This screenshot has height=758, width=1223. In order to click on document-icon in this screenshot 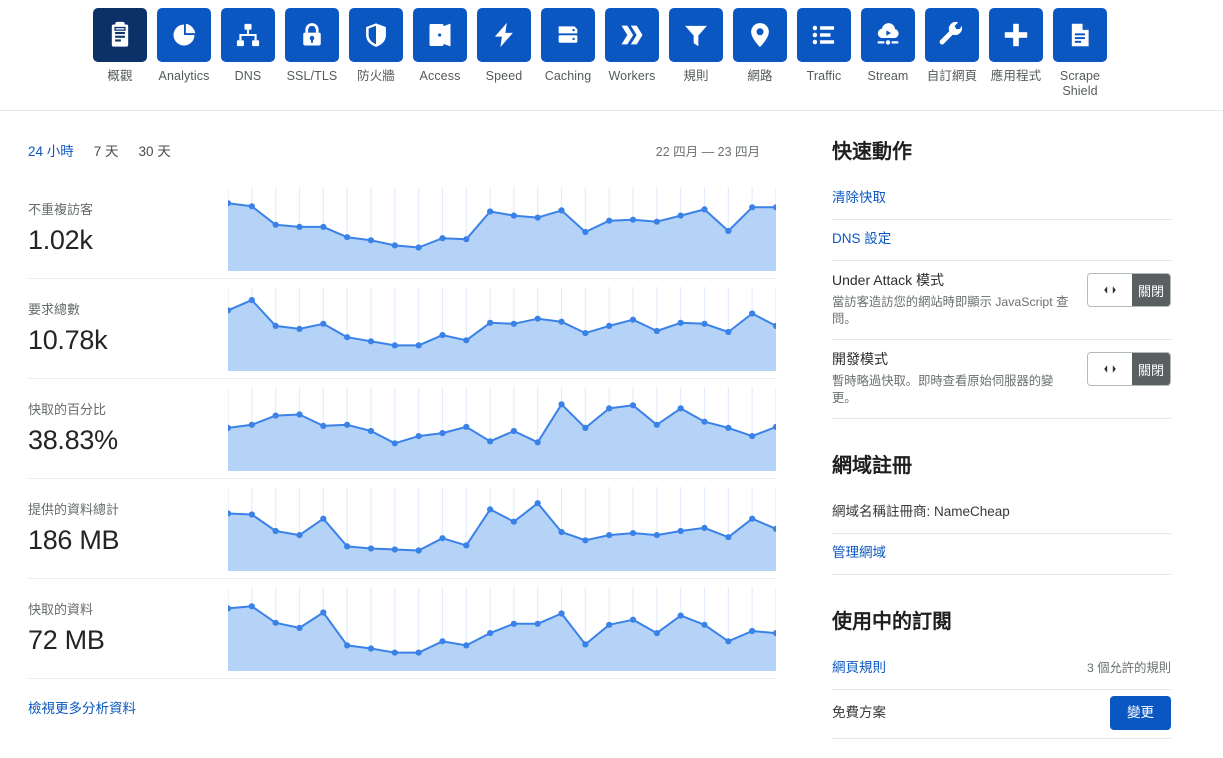, I will do `click(1080, 35)`.